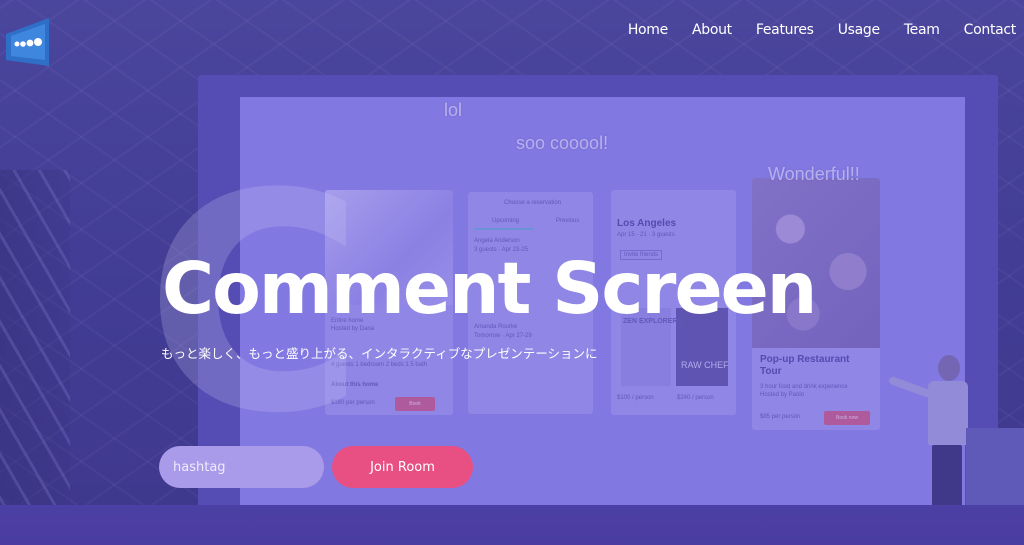 This screenshot has width=1024, height=545. Describe the element at coordinates (859, 30) in the screenshot. I see `nav-usage-link: Usage` at that location.